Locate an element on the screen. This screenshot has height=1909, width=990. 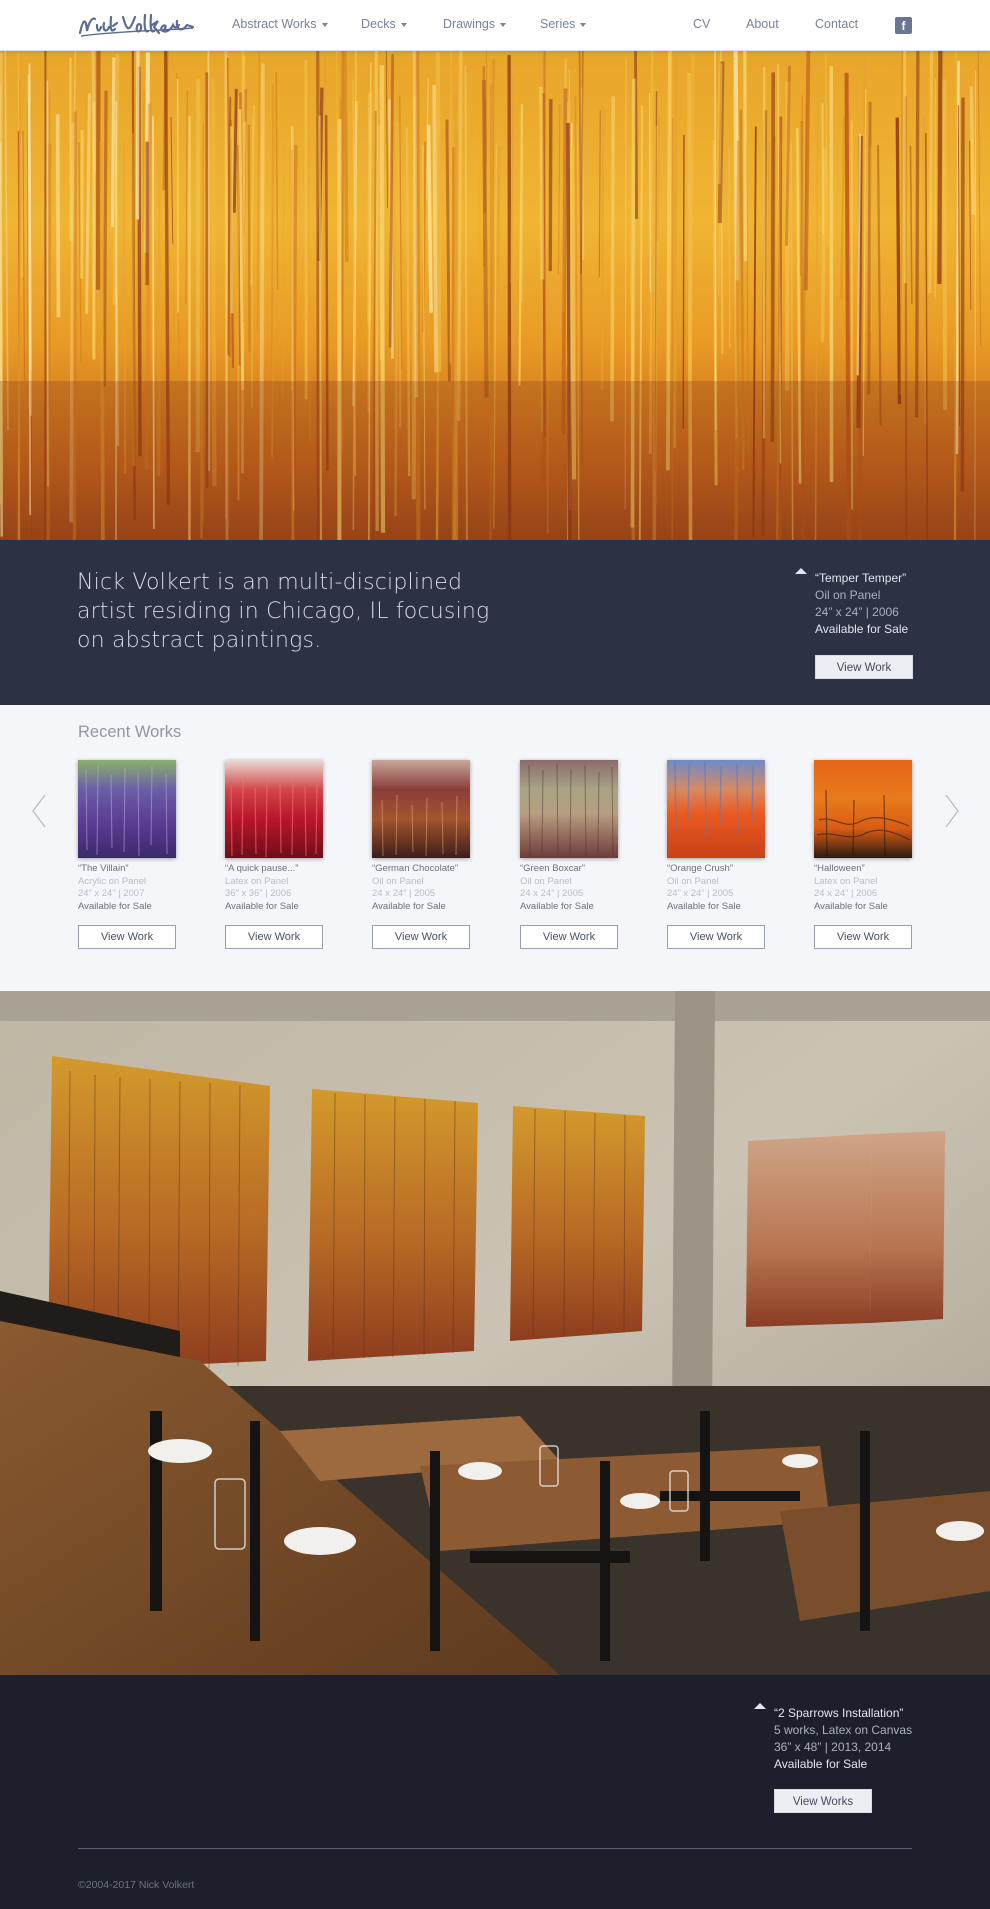
chevron-right-icon is located at coordinates (952, 811).